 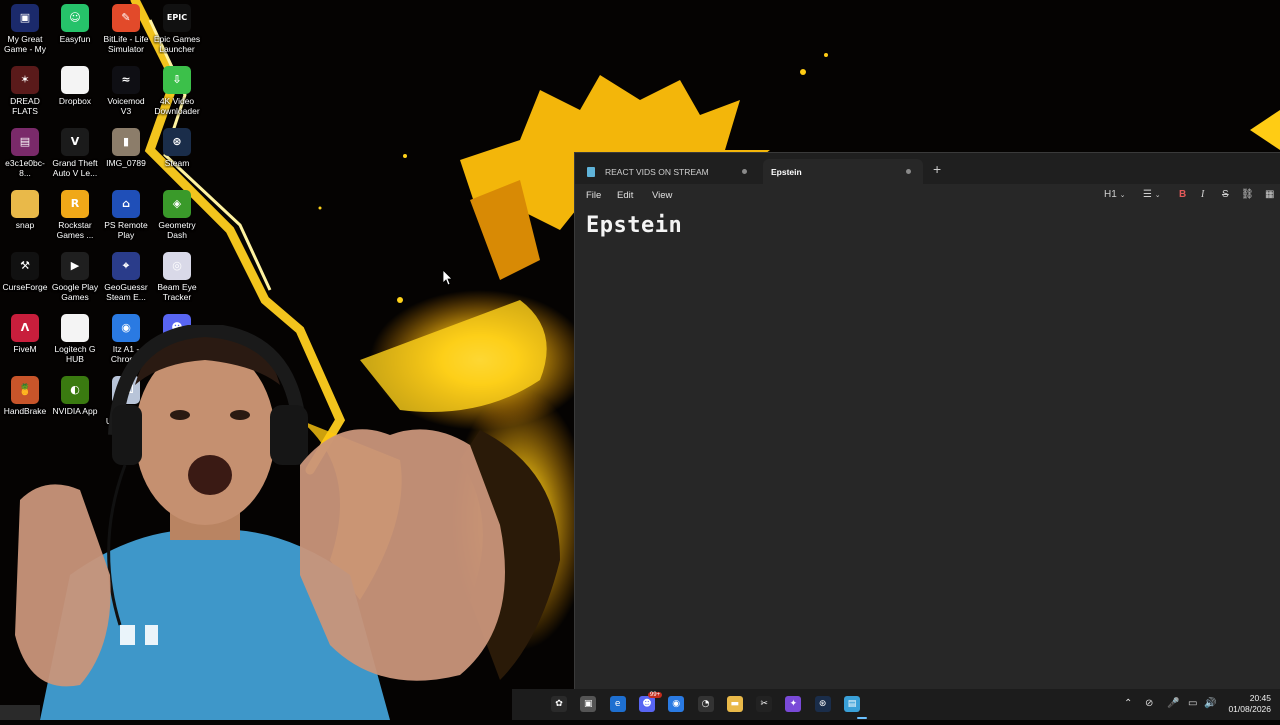 What do you see at coordinates (764, 704) in the screenshot?
I see `capcut-icon: ✂` at bounding box center [764, 704].